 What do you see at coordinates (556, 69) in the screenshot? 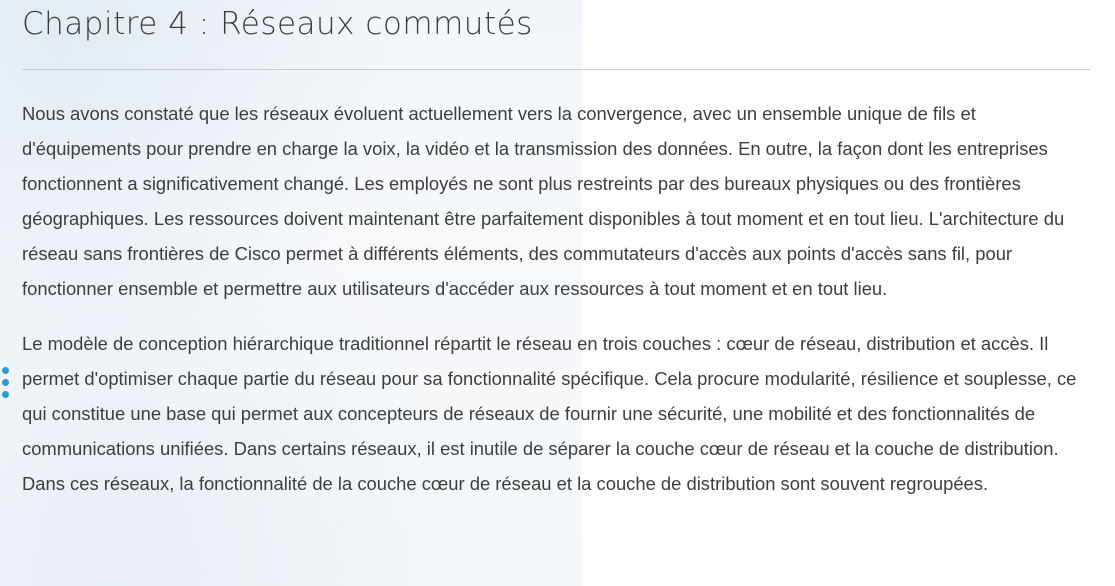
I see `title-divider` at bounding box center [556, 69].